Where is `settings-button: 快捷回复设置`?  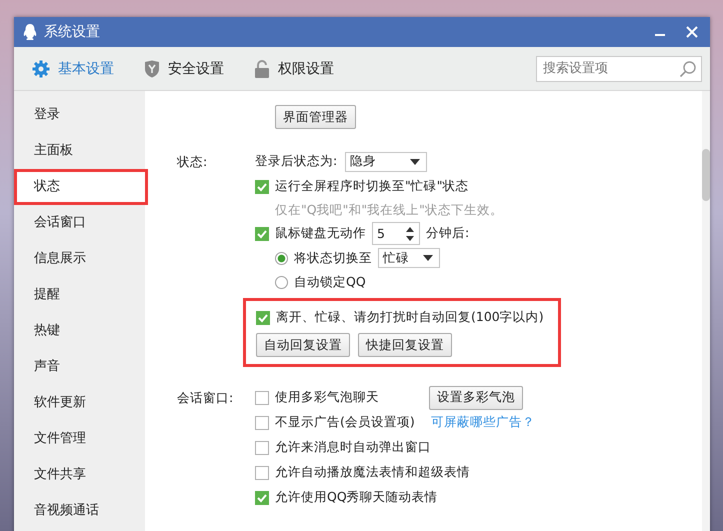
settings-button: 快捷回复设置 is located at coordinates (405, 345).